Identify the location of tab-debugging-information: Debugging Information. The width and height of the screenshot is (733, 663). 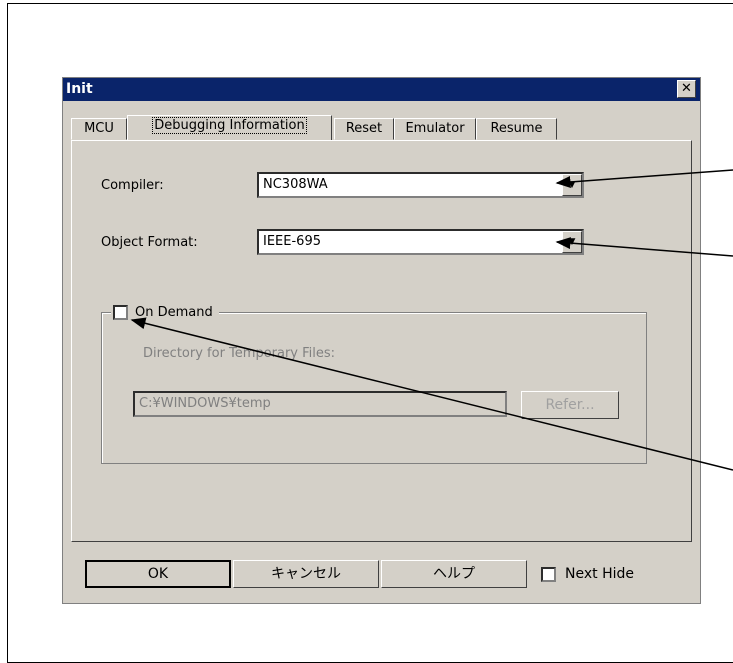
(229, 127).